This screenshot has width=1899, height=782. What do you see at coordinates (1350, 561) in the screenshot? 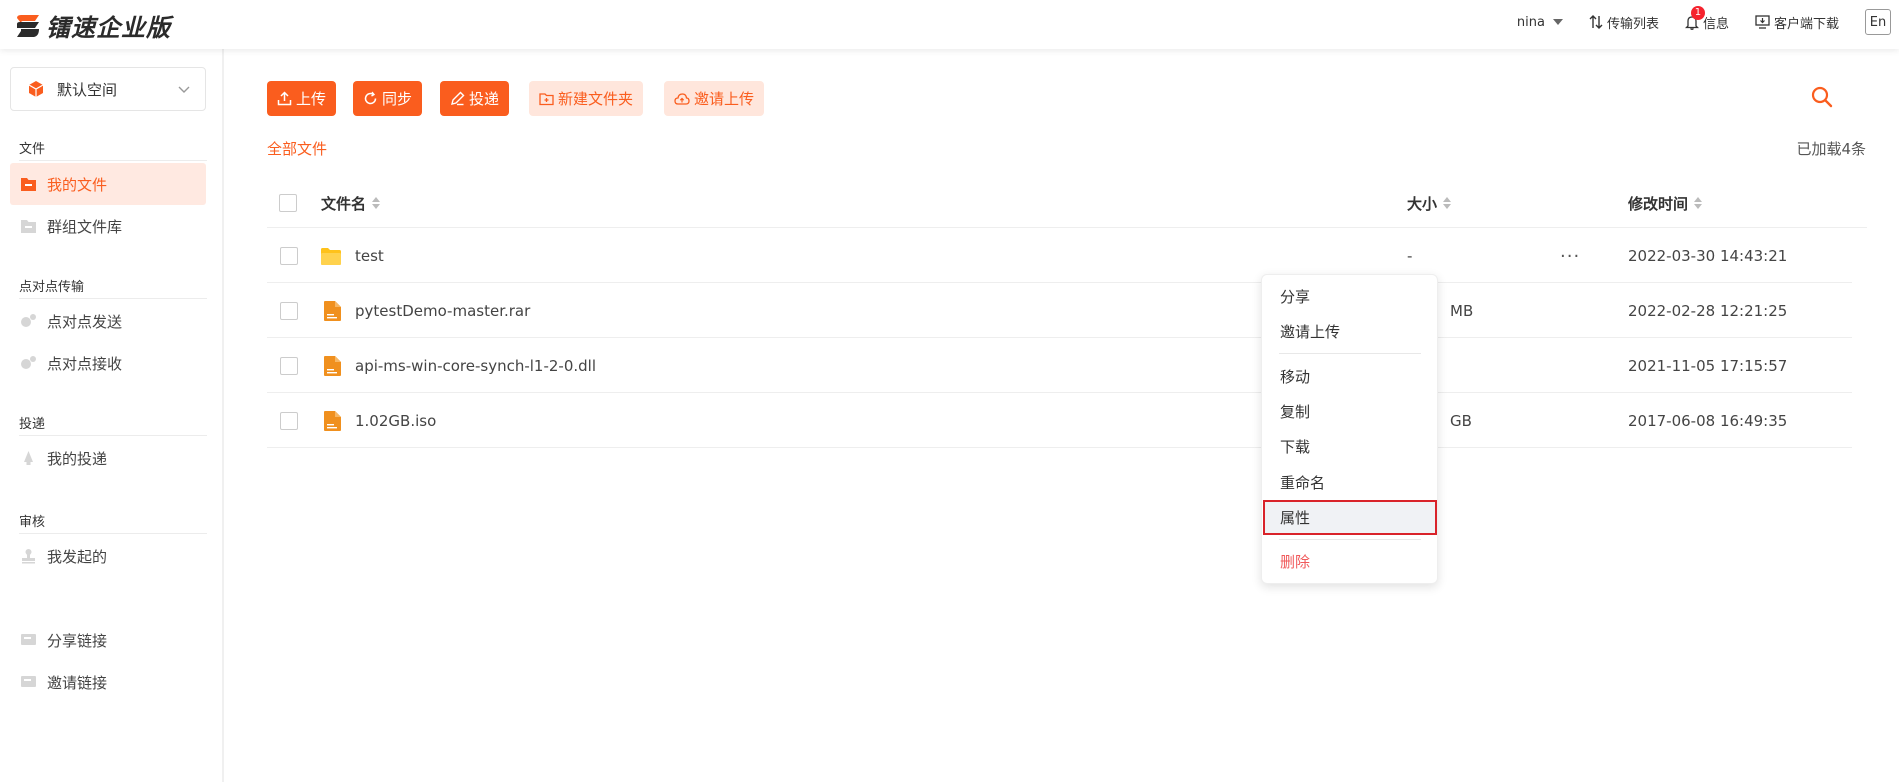
I see `menu-item-delete: 删除` at bounding box center [1350, 561].